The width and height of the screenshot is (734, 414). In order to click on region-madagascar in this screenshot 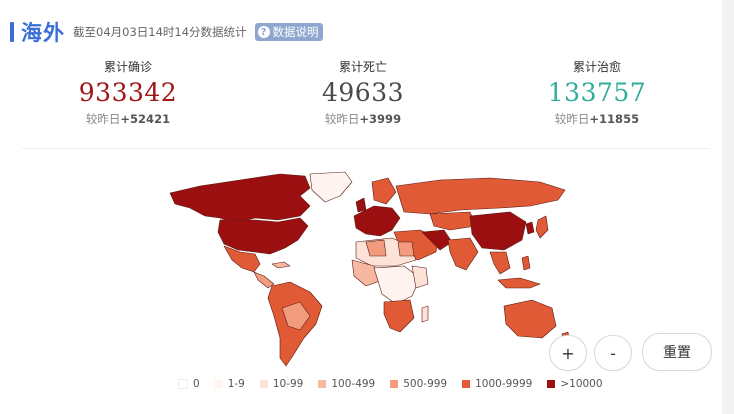, I will do `click(425, 314)`.